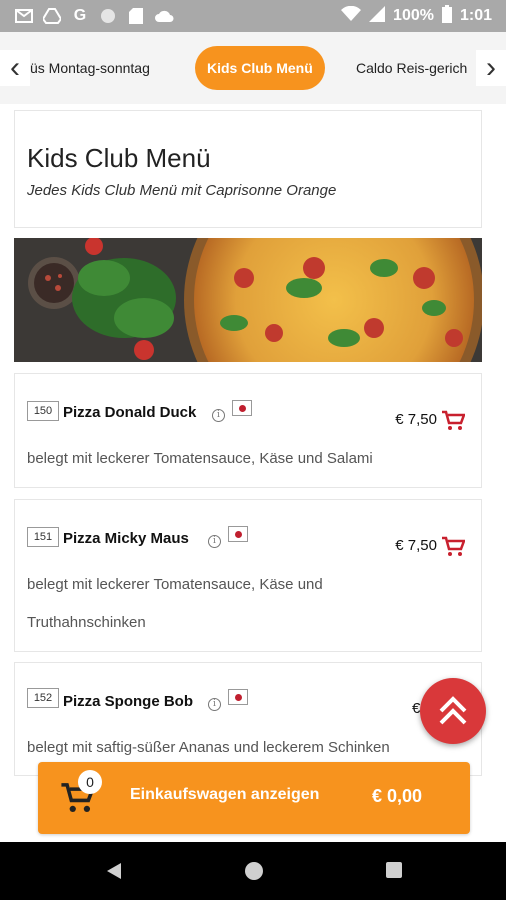 The height and width of the screenshot is (900, 506). I want to click on view-cart-button: 0 Einkaufswagen anzeigen € 0,00, so click(254, 798).